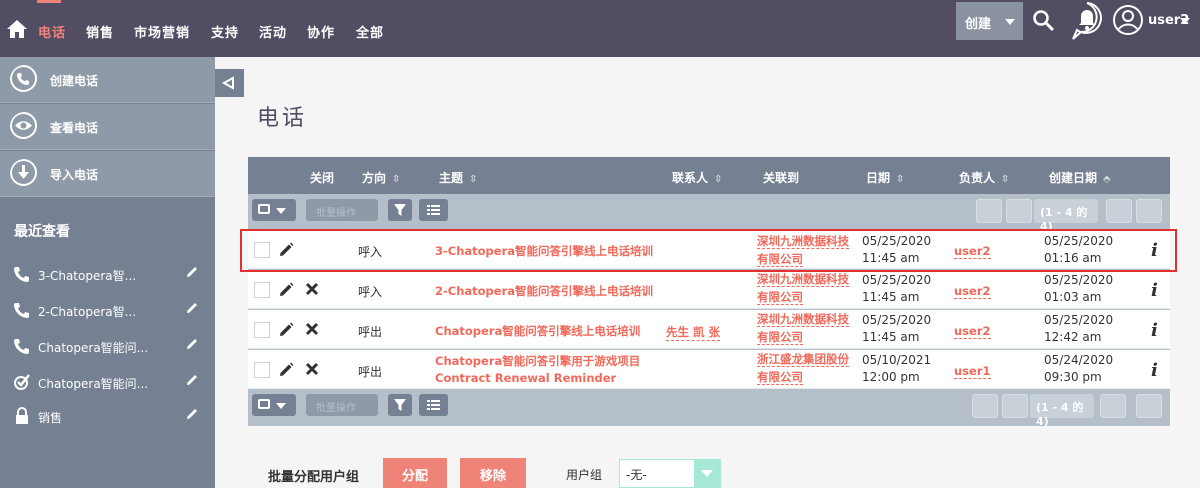  What do you see at coordinates (162, 31) in the screenshot?
I see `nav-marketing: 市场营销` at bounding box center [162, 31].